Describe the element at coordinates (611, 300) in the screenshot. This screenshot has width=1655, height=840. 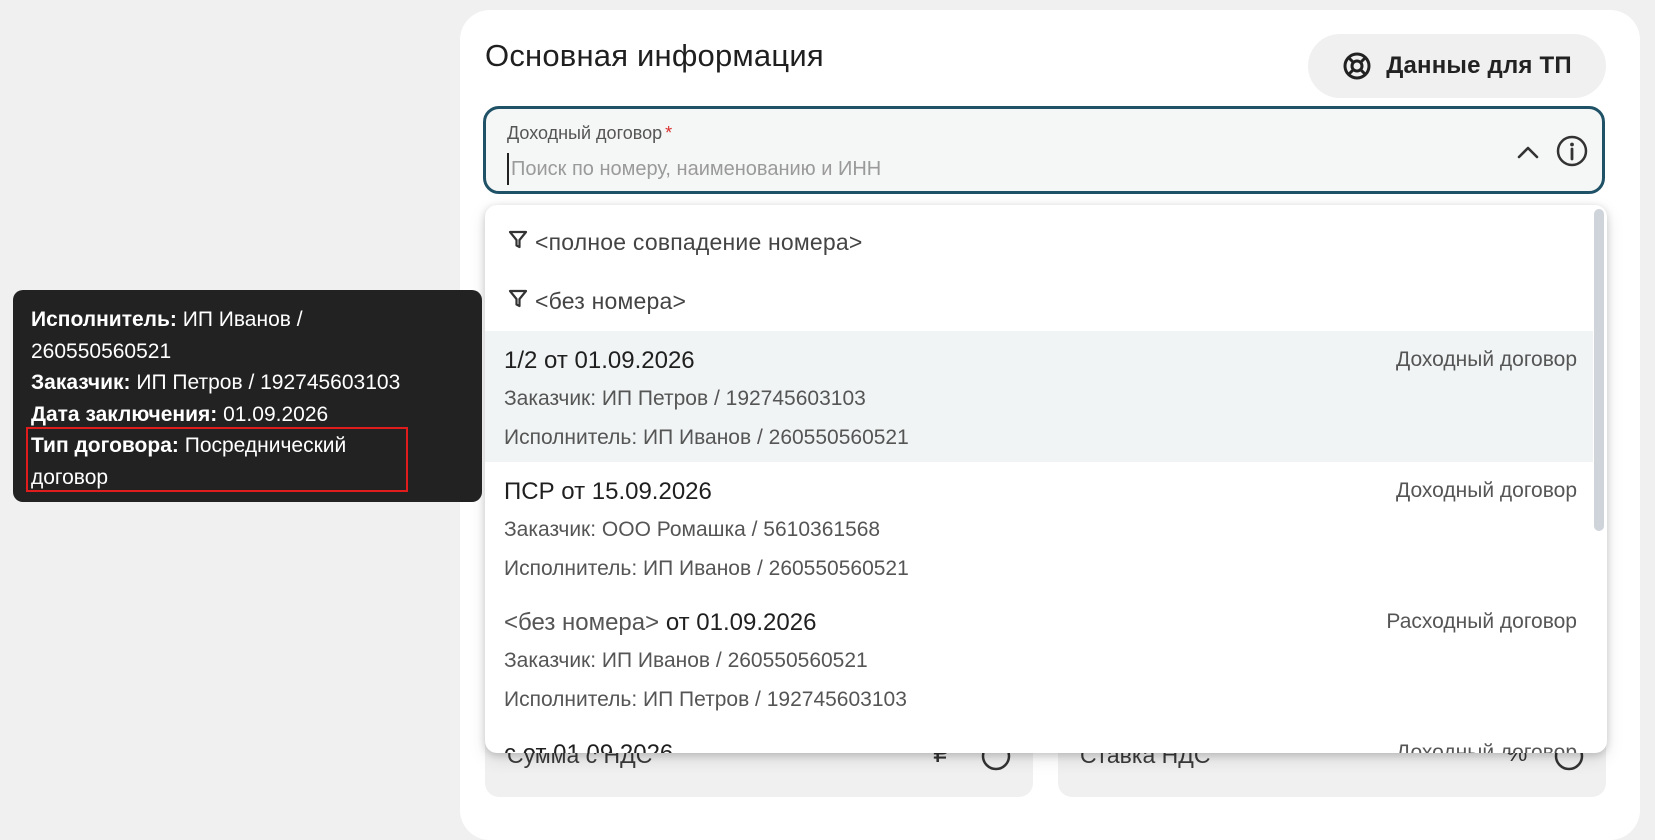
I see `filter-label: <без номера>` at that location.